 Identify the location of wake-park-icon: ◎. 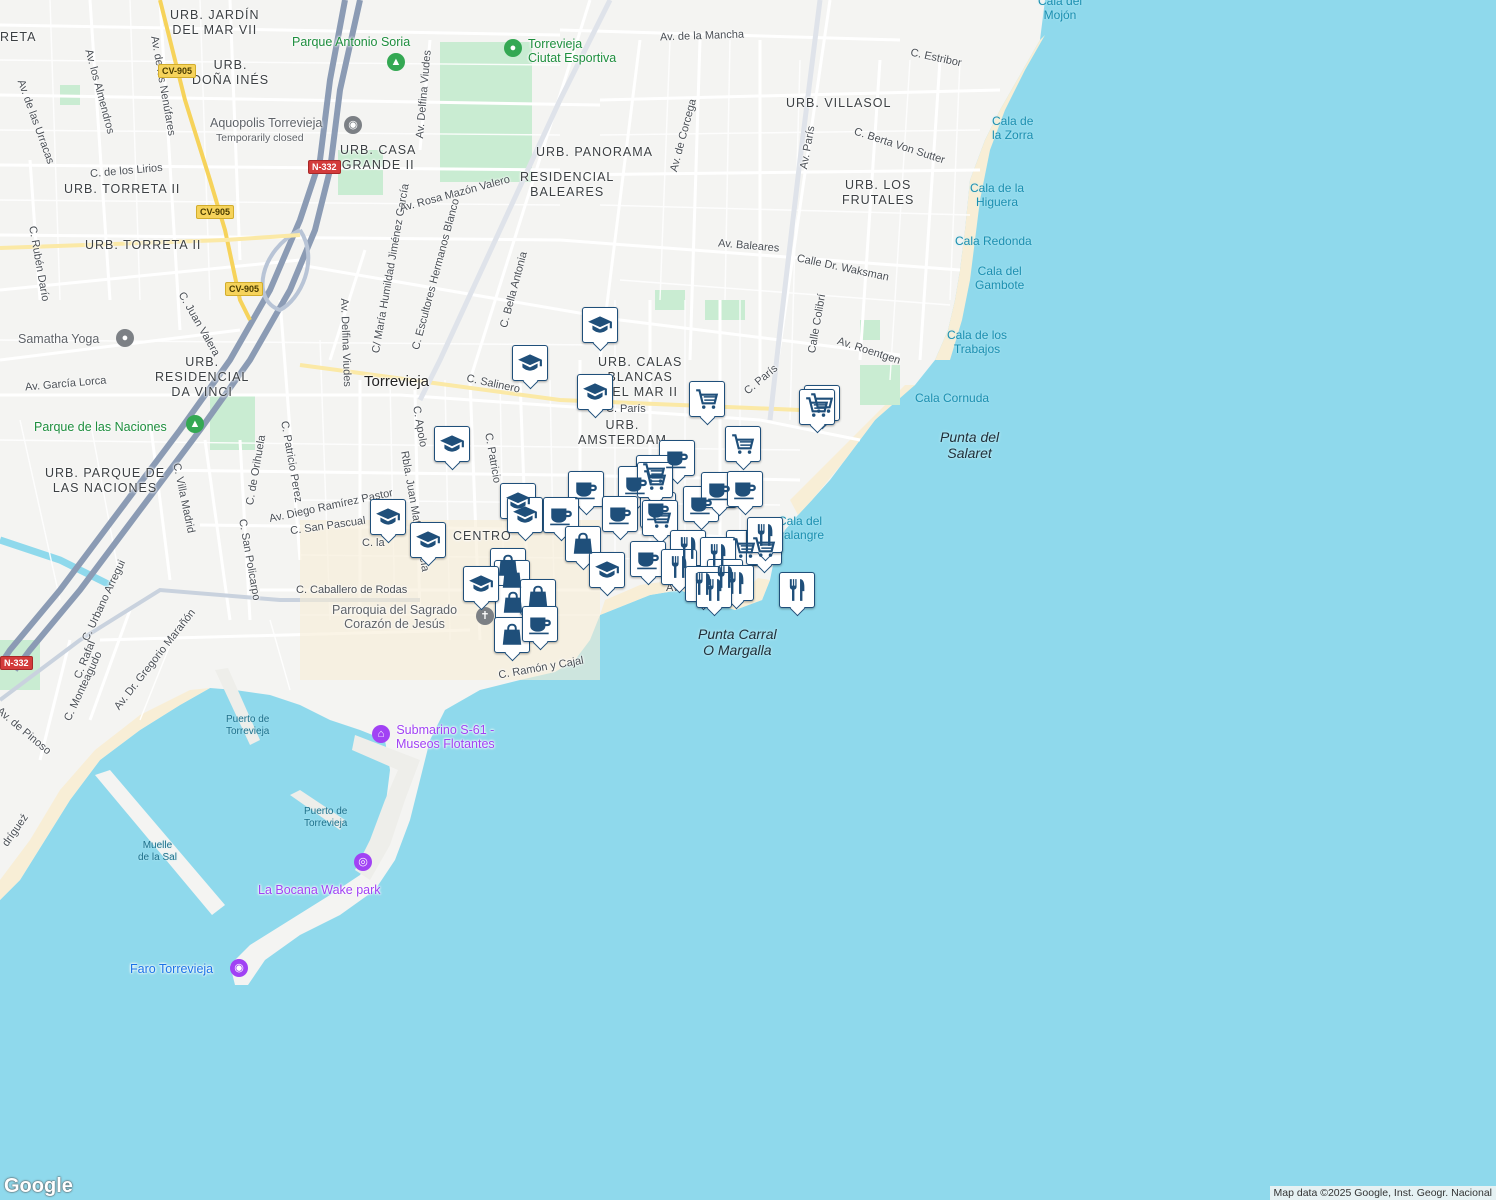
(363, 862).